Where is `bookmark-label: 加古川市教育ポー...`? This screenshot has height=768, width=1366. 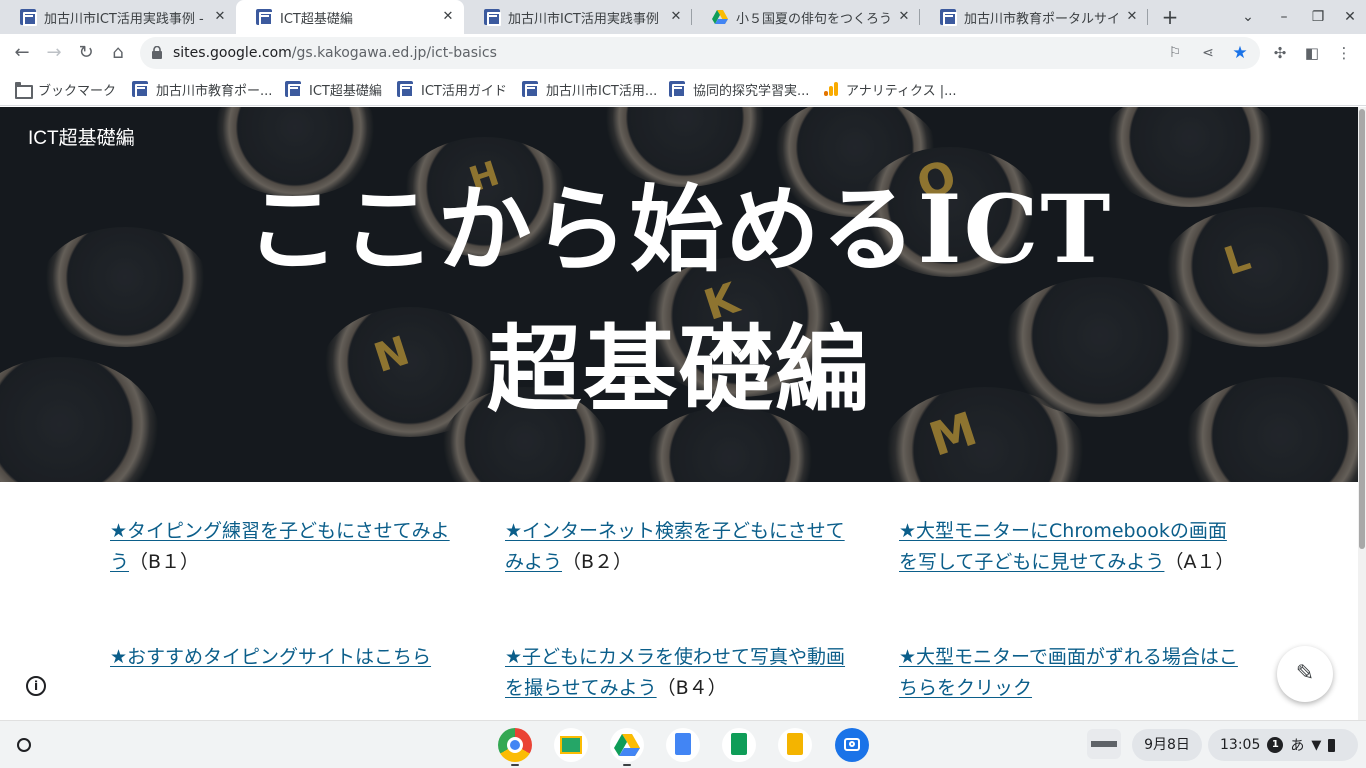 bookmark-label: 加古川市教育ポー... is located at coordinates (214, 91).